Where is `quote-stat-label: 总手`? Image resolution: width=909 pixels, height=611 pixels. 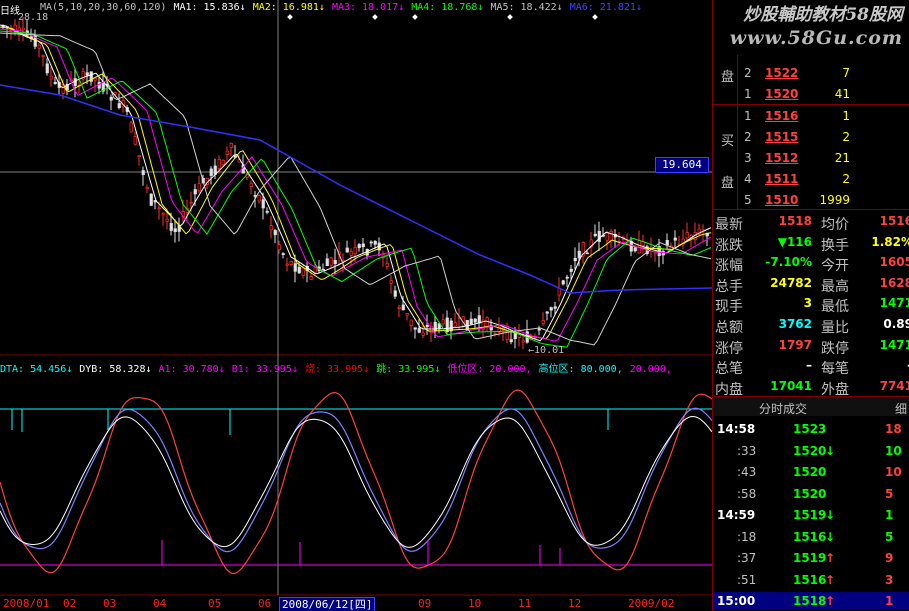
quote-stat-label: 总手 is located at coordinates (729, 286).